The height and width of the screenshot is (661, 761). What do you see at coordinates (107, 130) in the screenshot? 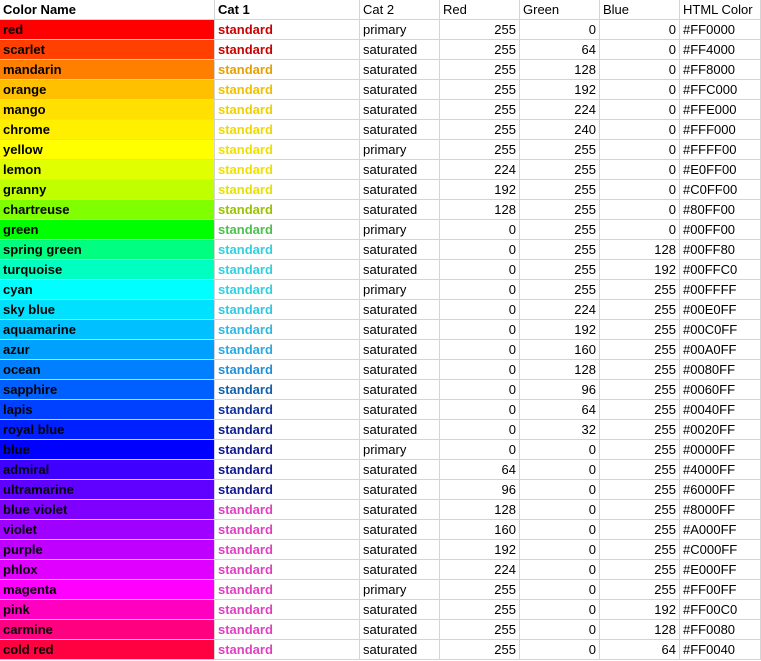
I see `cell-color-name: chrome` at bounding box center [107, 130].